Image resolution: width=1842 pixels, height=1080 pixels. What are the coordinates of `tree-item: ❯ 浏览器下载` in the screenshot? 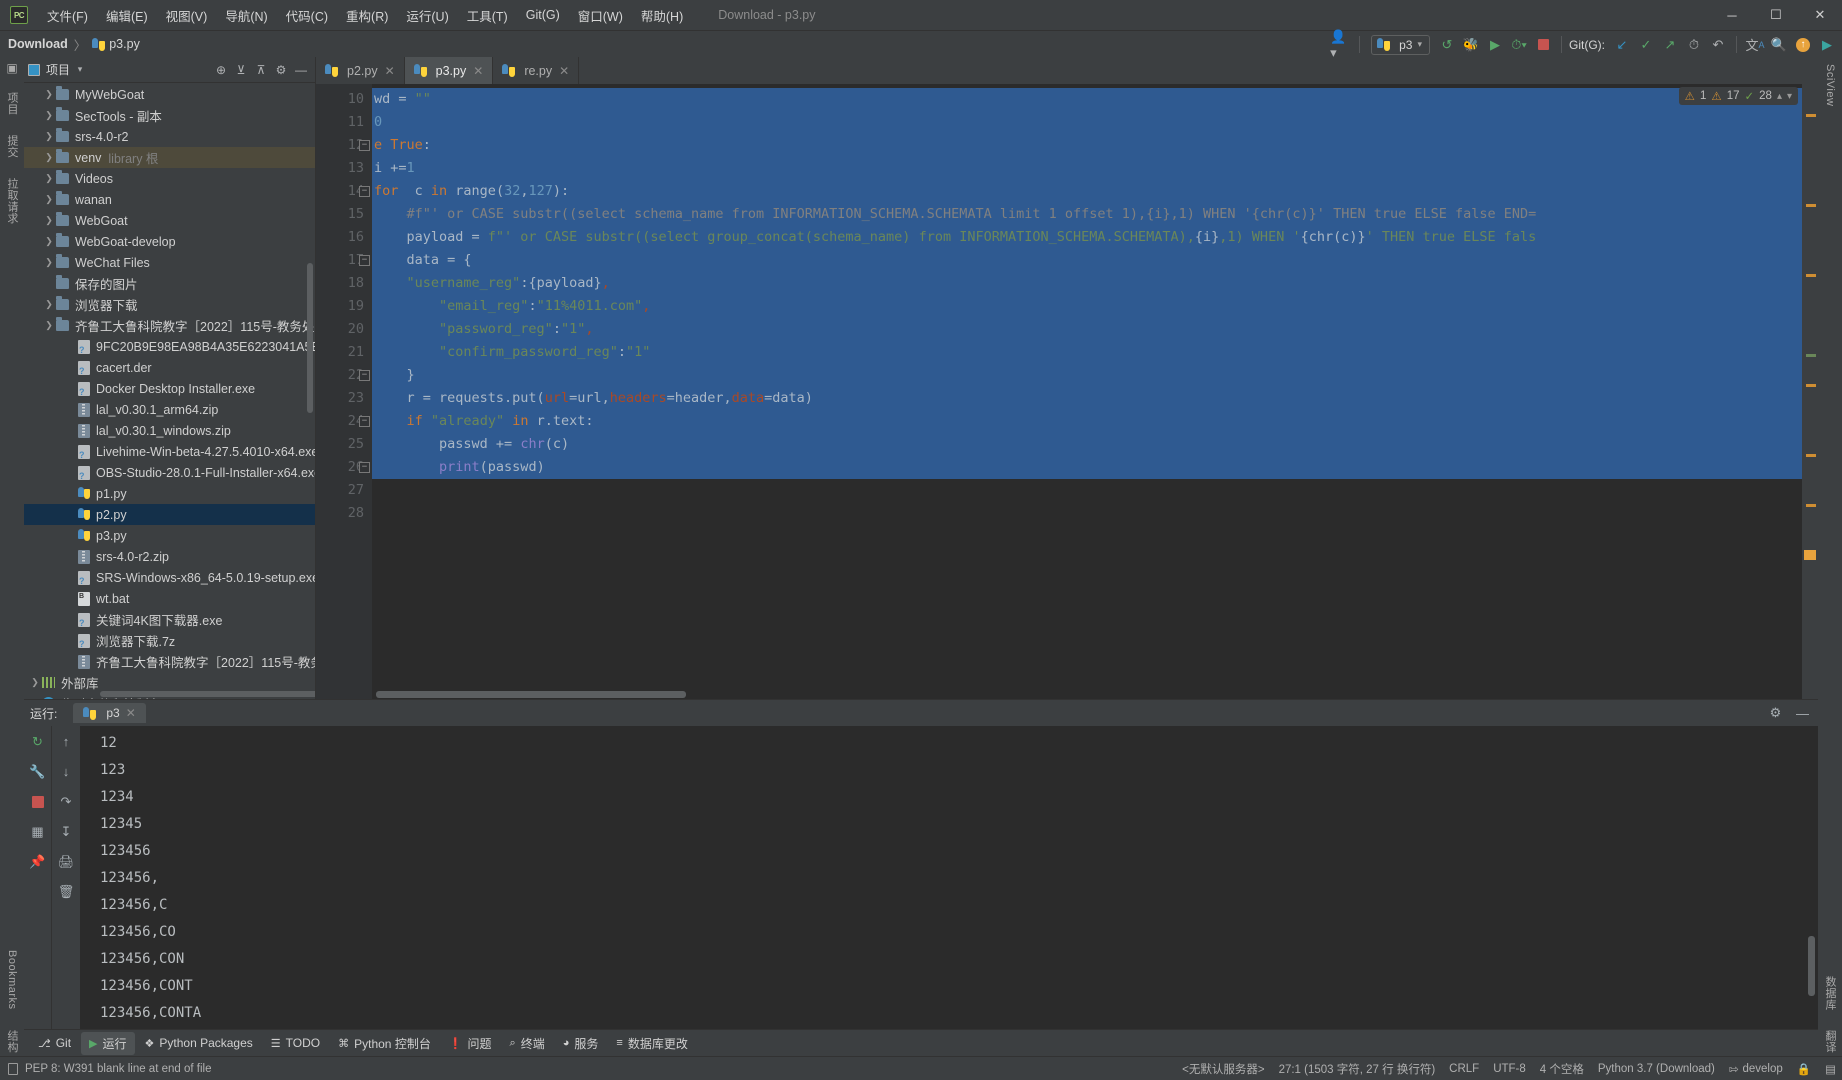 It's located at (169, 304).